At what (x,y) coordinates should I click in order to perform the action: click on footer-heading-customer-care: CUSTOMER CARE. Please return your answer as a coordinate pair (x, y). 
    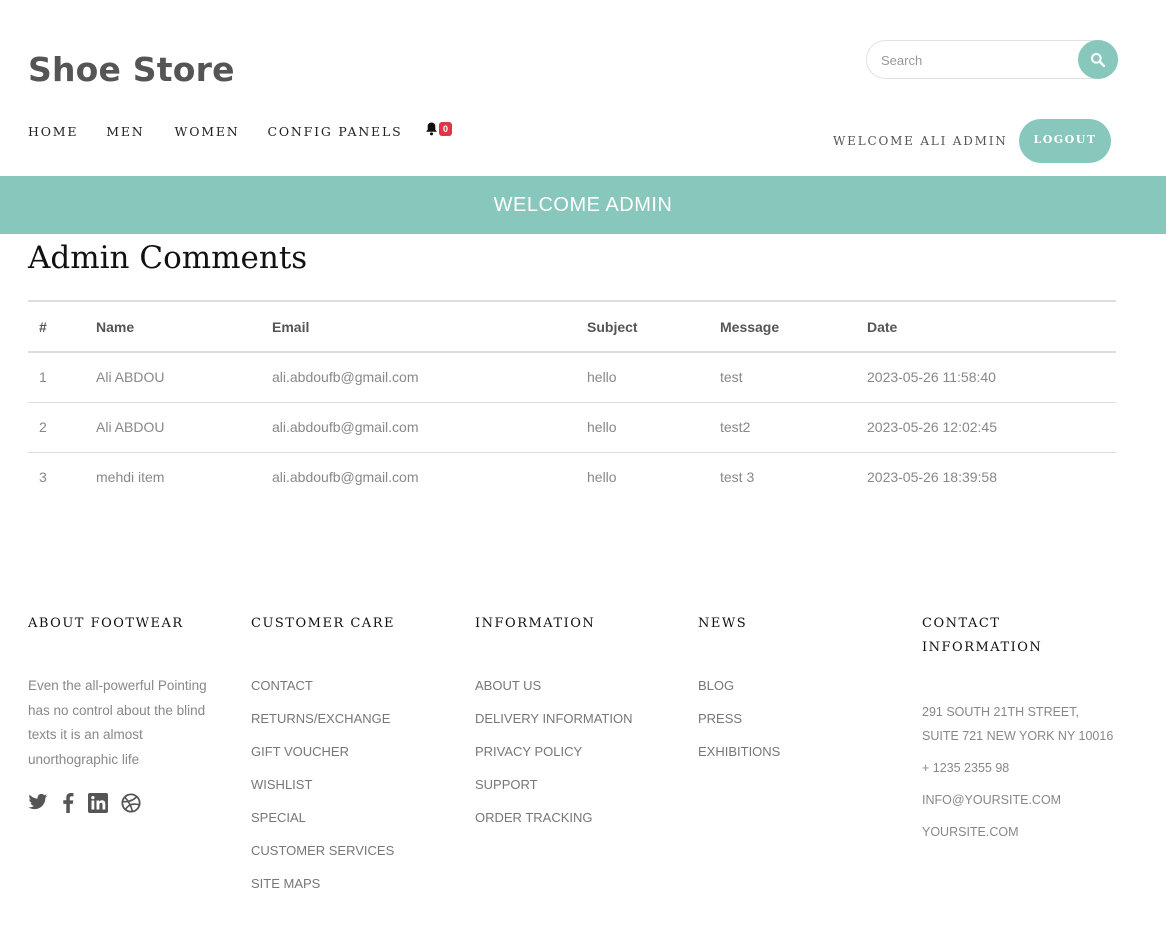
    Looking at the image, I should click on (323, 623).